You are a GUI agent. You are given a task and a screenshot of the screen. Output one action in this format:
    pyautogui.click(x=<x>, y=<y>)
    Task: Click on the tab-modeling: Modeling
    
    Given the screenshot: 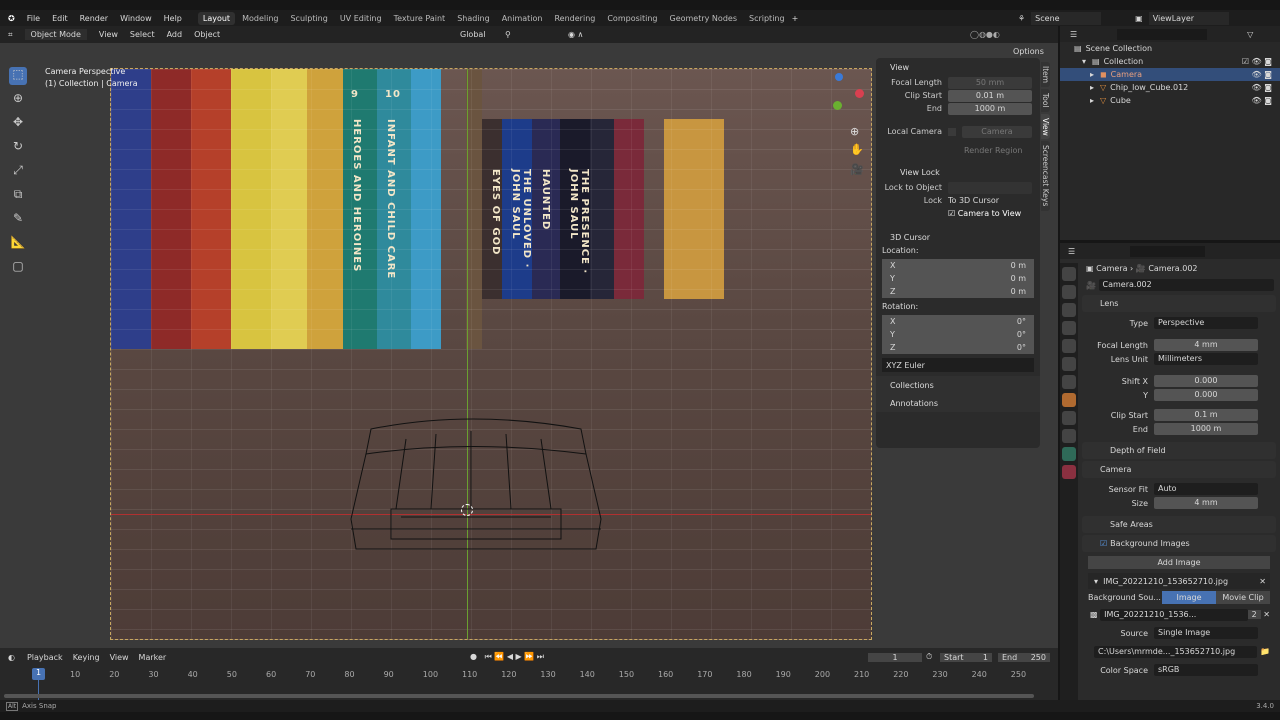 What is the action you would take?
    pyautogui.click(x=260, y=18)
    